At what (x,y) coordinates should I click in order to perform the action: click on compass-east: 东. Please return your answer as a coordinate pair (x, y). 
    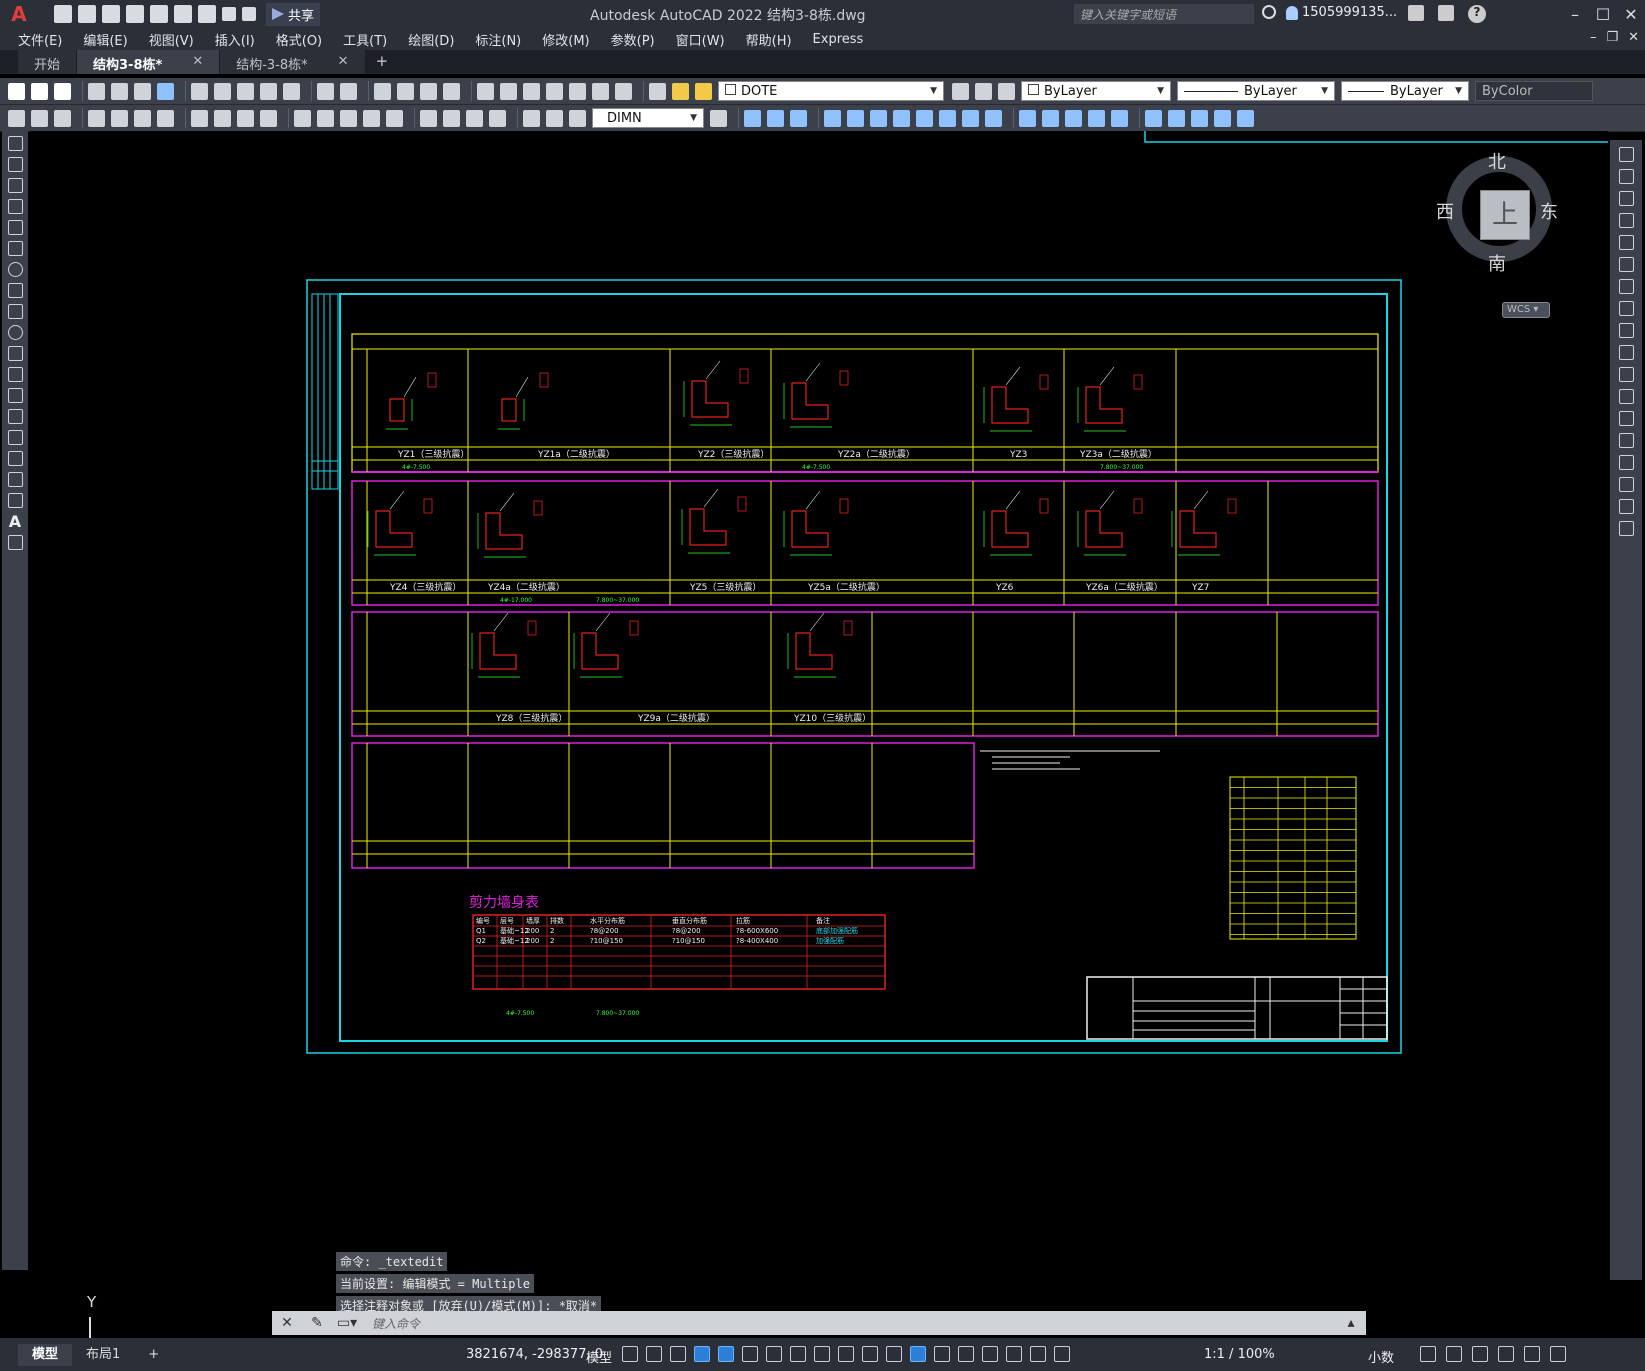
    Looking at the image, I should click on (1549, 211).